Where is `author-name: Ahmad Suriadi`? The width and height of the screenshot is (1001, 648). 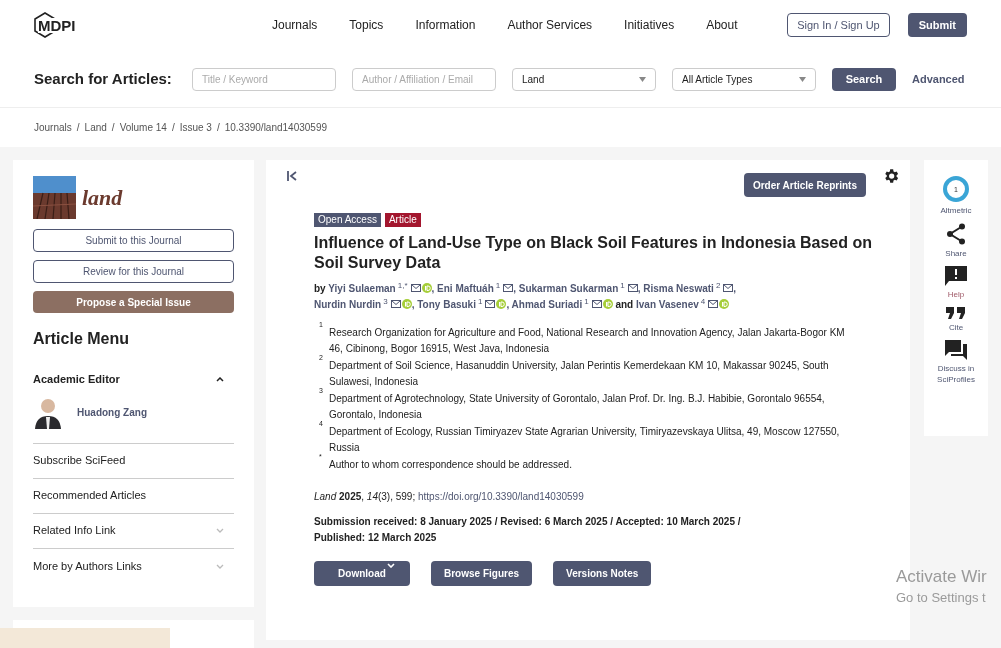 author-name: Ahmad Suriadi is located at coordinates (547, 304).